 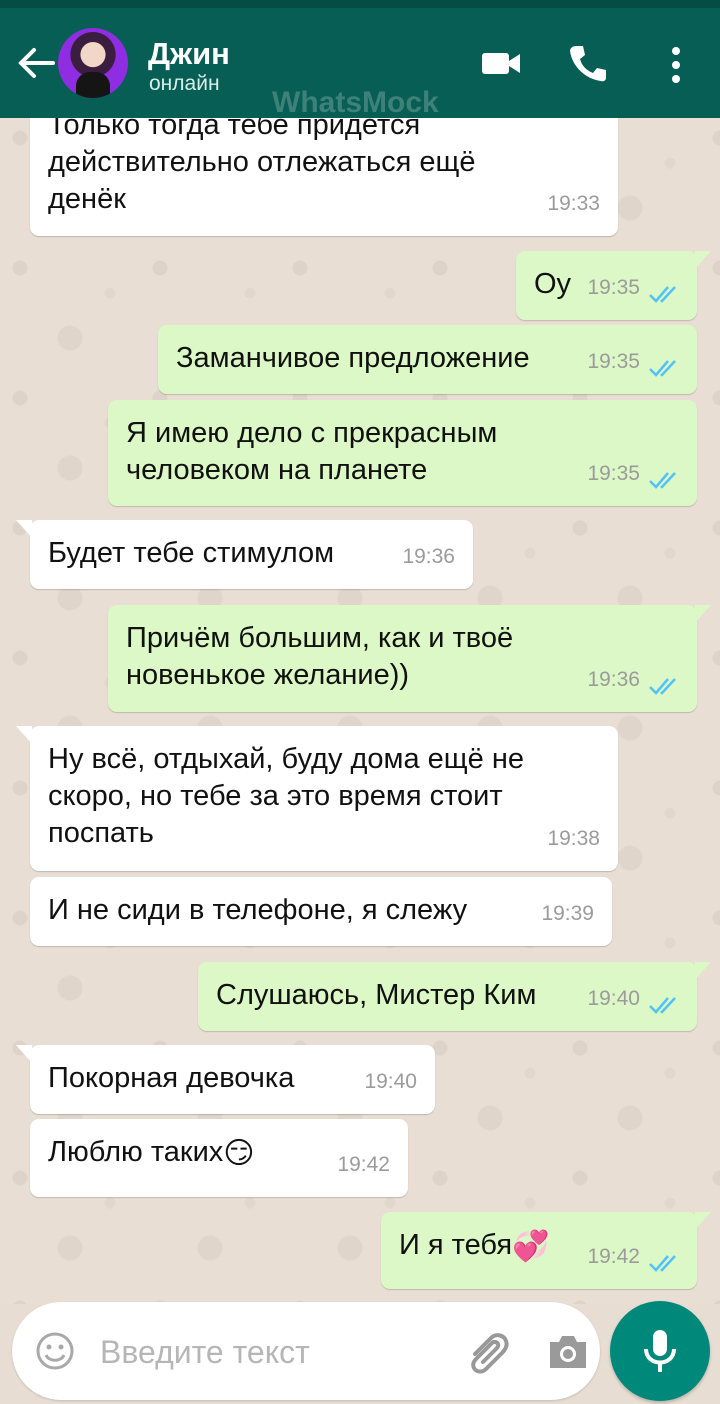 What do you see at coordinates (454, 996) in the screenshot?
I see `message-bubble-outgoing: Слушаюсь, Мистер Ким 19:40` at bounding box center [454, 996].